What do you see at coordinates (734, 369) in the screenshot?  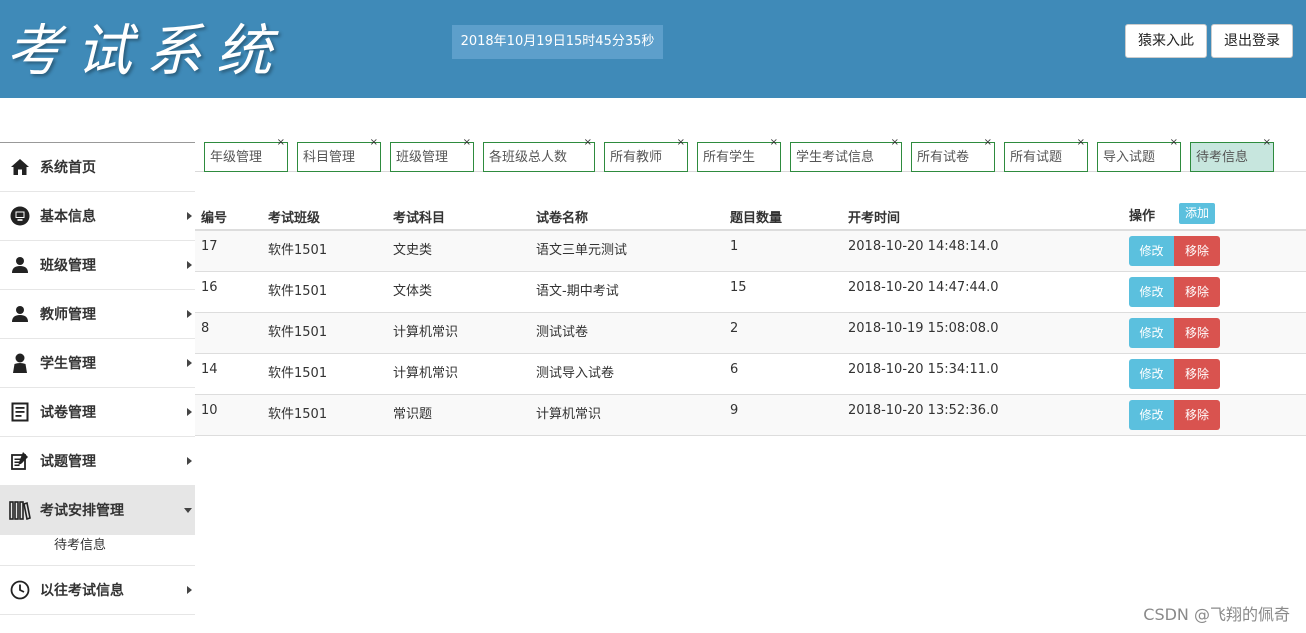 I see `cell-count: 6` at bounding box center [734, 369].